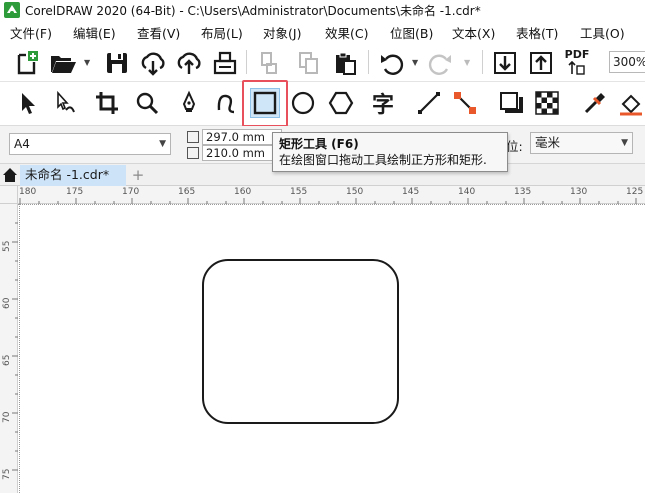 The image size is (645, 493). I want to click on rectangle-tool-button, so click(265, 103).